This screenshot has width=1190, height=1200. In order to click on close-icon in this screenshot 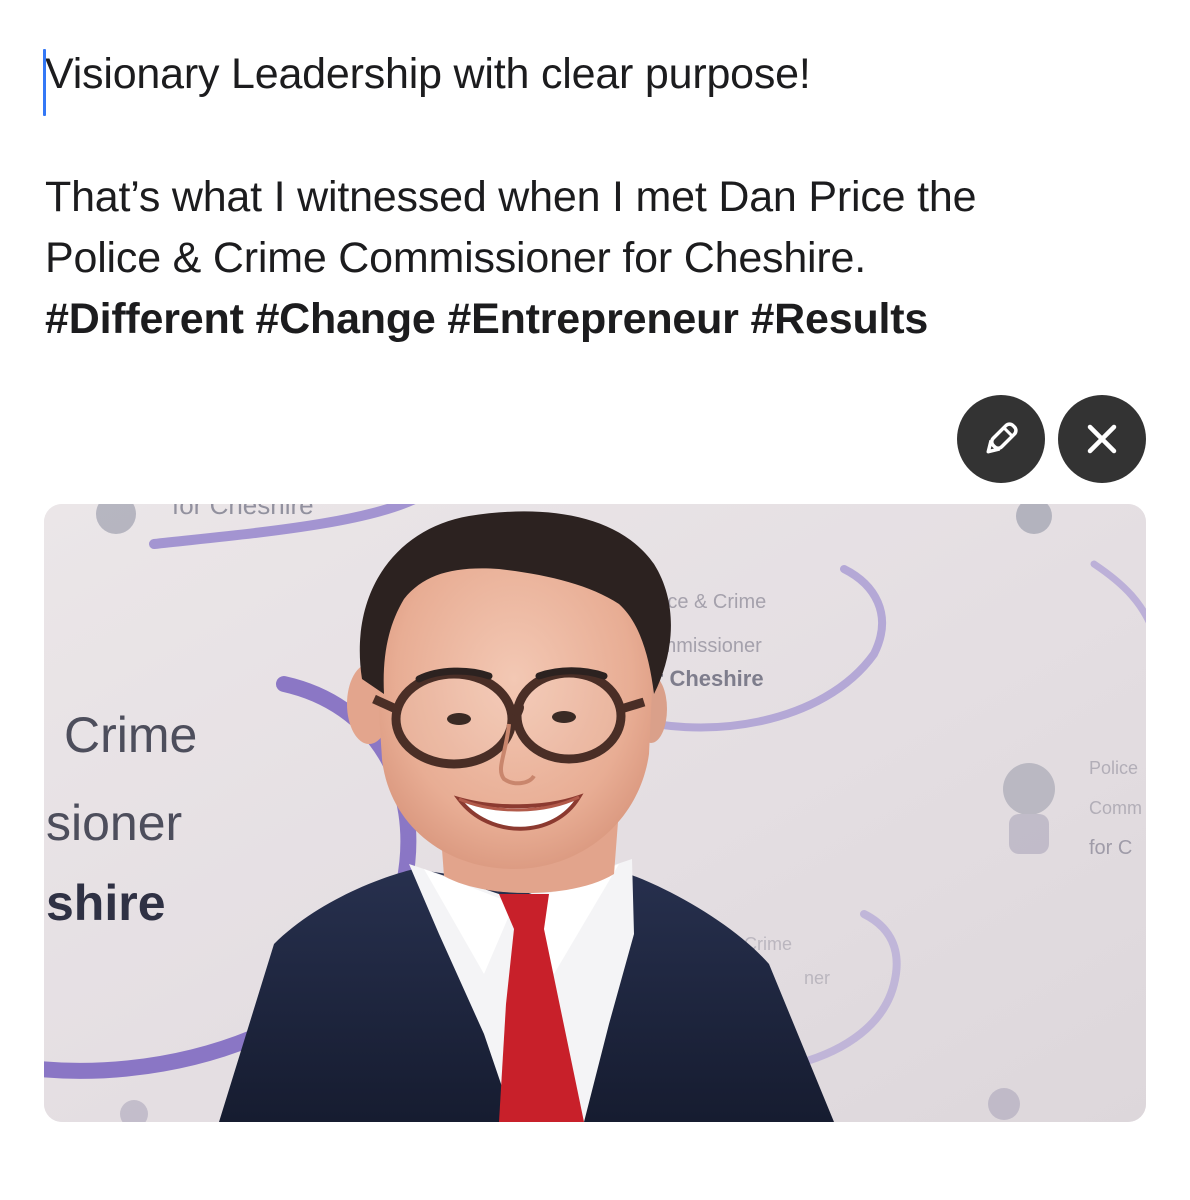, I will do `click(1102, 439)`.